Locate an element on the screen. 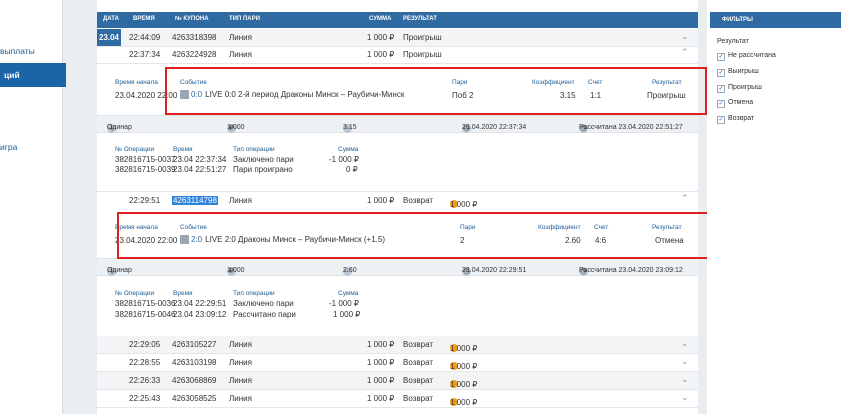 The width and height of the screenshot is (841, 414). op-type: Пари проиграно is located at coordinates (263, 169).